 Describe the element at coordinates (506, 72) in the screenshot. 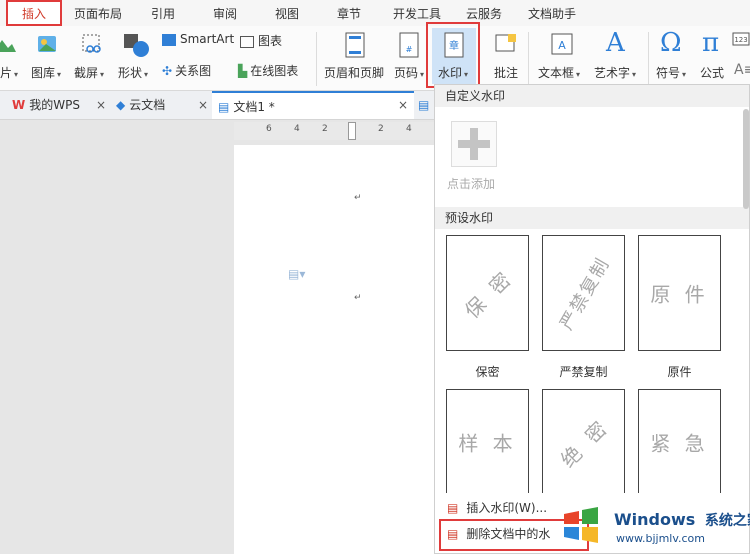

I see `comment-button: 批注` at that location.